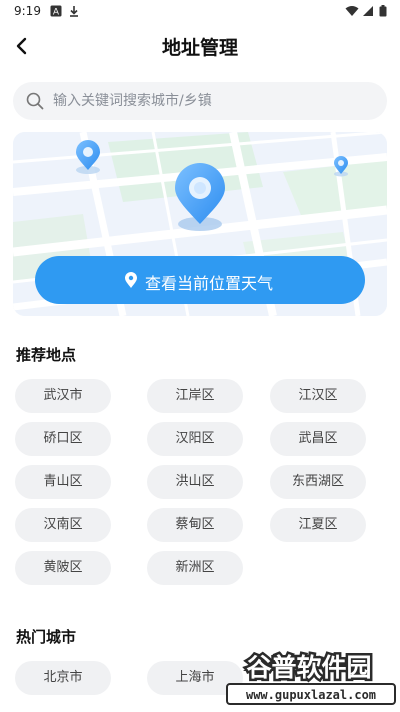 The height and width of the screenshot is (712, 400). What do you see at coordinates (88, 157) in the screenshot?
I see `map-pin-small-icon` at bounding box center [88, 157].